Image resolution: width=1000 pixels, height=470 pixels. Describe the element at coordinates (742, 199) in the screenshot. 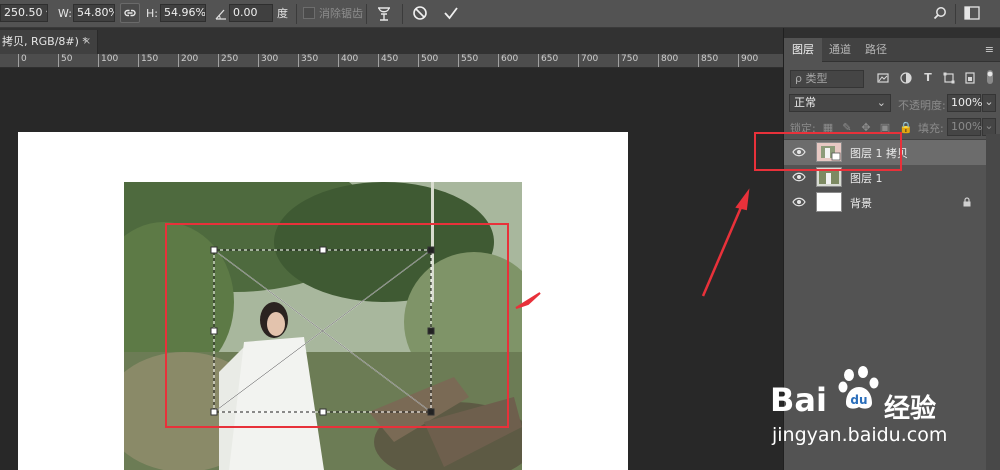

I see `arrow-to-layer-head` at that location.